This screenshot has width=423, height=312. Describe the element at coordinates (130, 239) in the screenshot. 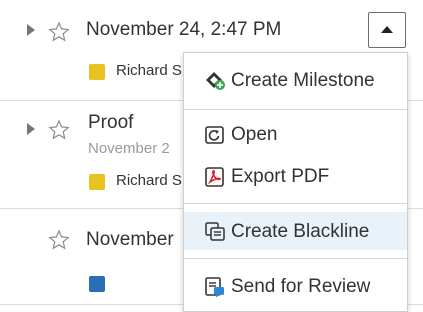

I see `item-title: November` at that location.